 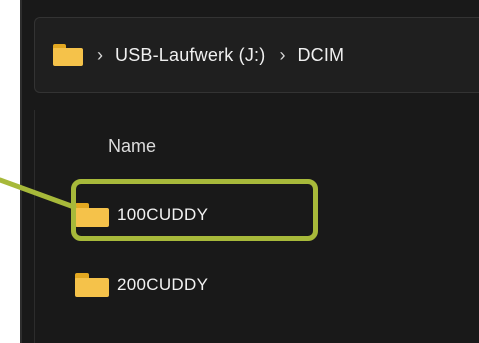 I want to click on breadcrumb-item-dcim: DCIM, so click(x=320, y=55).